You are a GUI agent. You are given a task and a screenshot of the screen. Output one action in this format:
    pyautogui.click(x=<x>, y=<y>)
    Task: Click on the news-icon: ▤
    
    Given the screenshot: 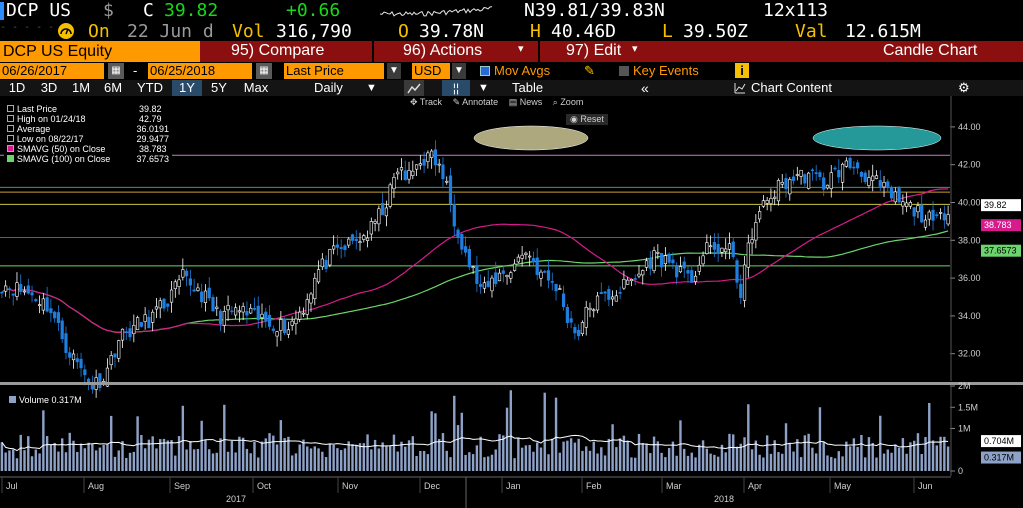 What is the action you would take?
    pyautogui.click(x=513, y=102)
    